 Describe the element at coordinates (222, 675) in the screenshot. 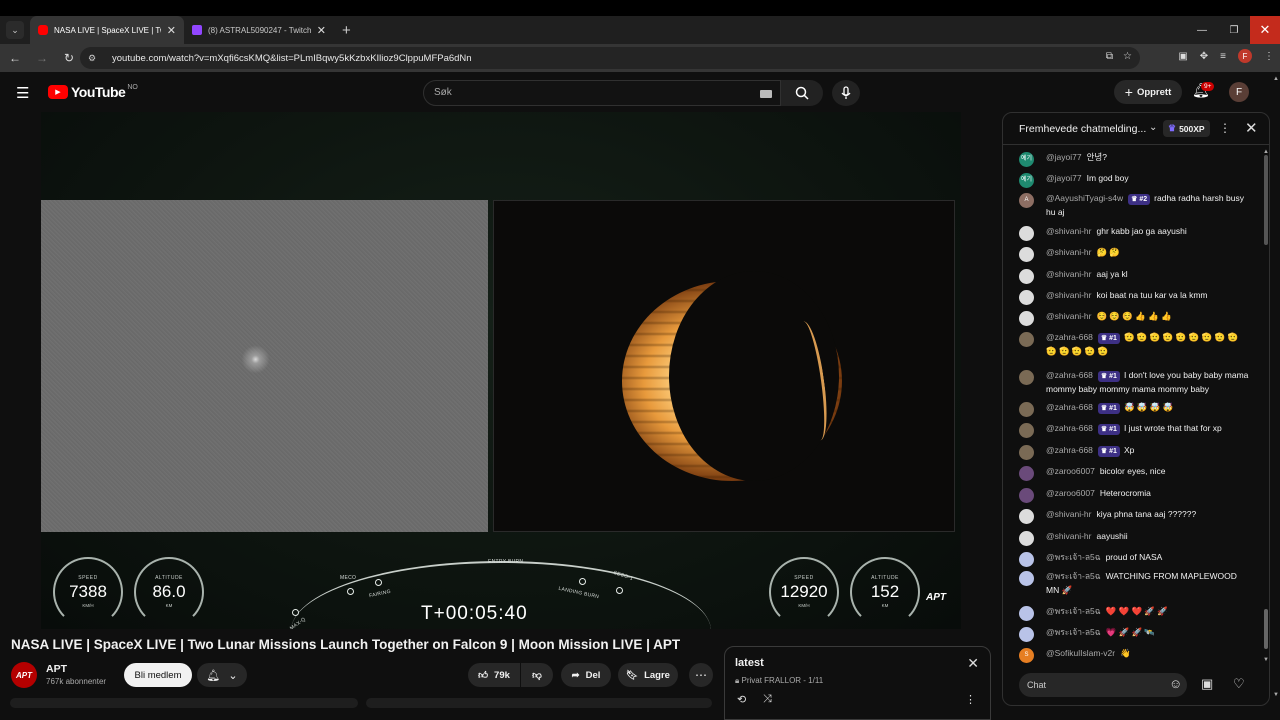

I see `subscription-bell-button: 🔔︎ ⌄` at that location.